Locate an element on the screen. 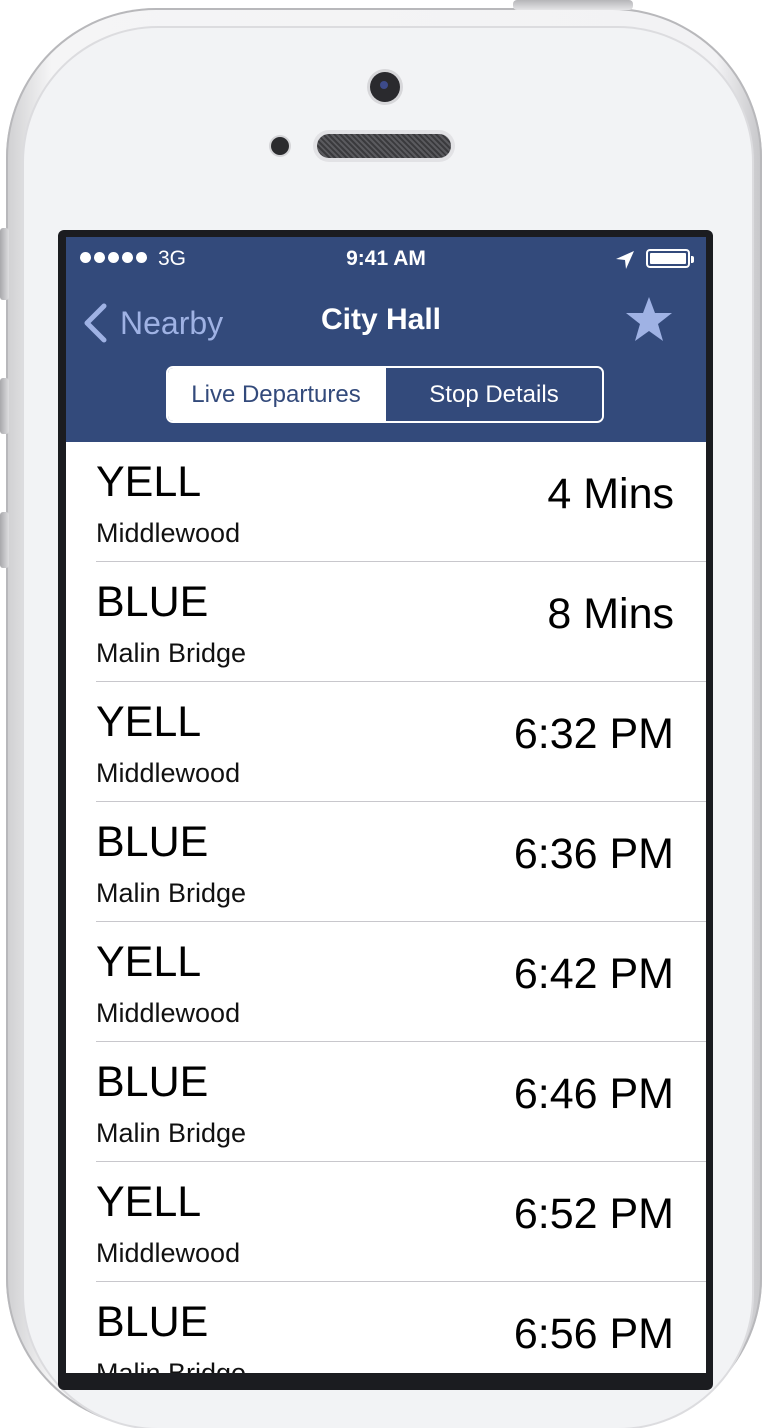 The width and height of the screenshot is (763, 1428). location-arrow-icon is located at coordinates (625, 260).